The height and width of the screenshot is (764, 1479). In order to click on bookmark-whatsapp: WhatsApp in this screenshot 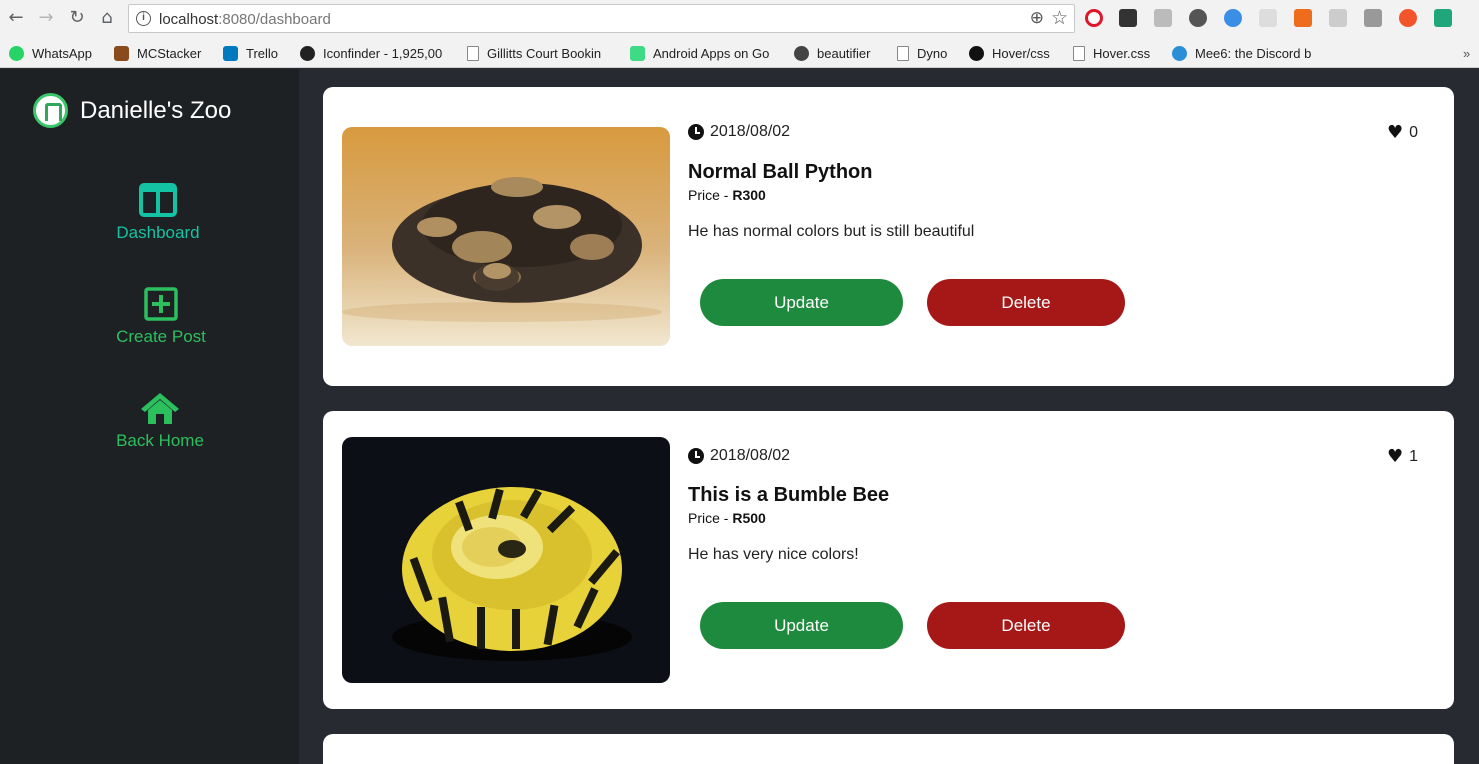, I will do `click(55, 53)`.